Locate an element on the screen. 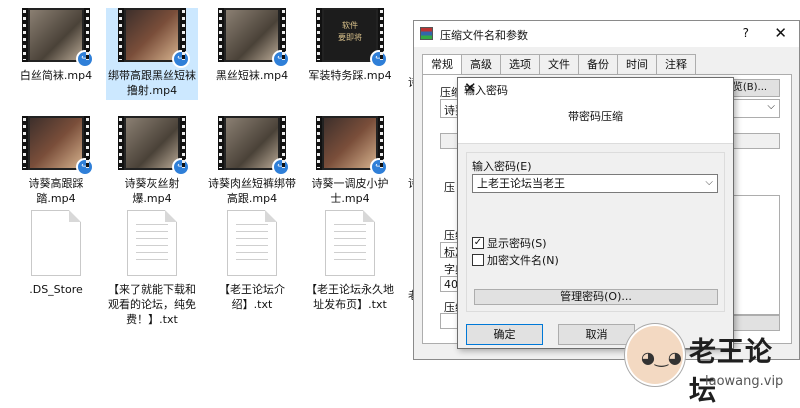 This screenshot has height=408, width=800. cancel-button: 取消 is located at coordinates (596, 334).